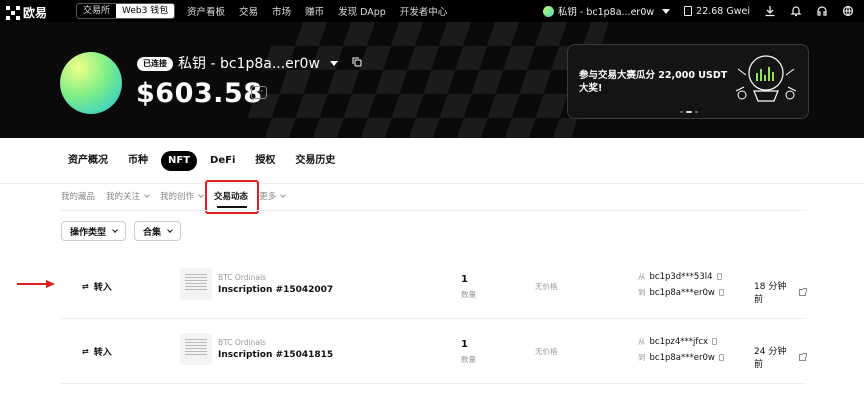  Describe the element at coordinates (642, 276) in the screenshot. I see `from-label: 从` at that location.